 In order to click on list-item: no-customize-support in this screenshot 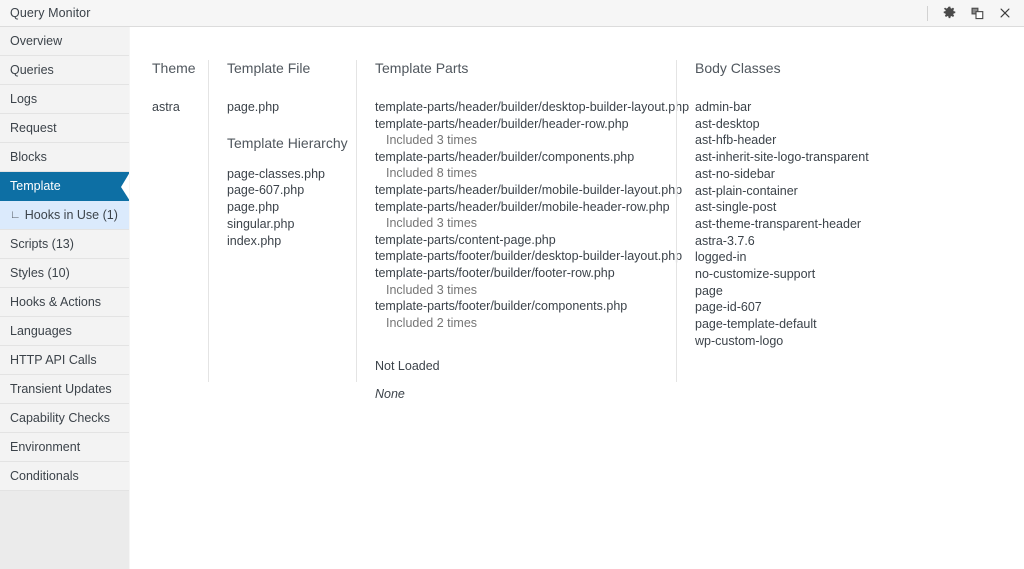, I will do `click(755, 274)`.